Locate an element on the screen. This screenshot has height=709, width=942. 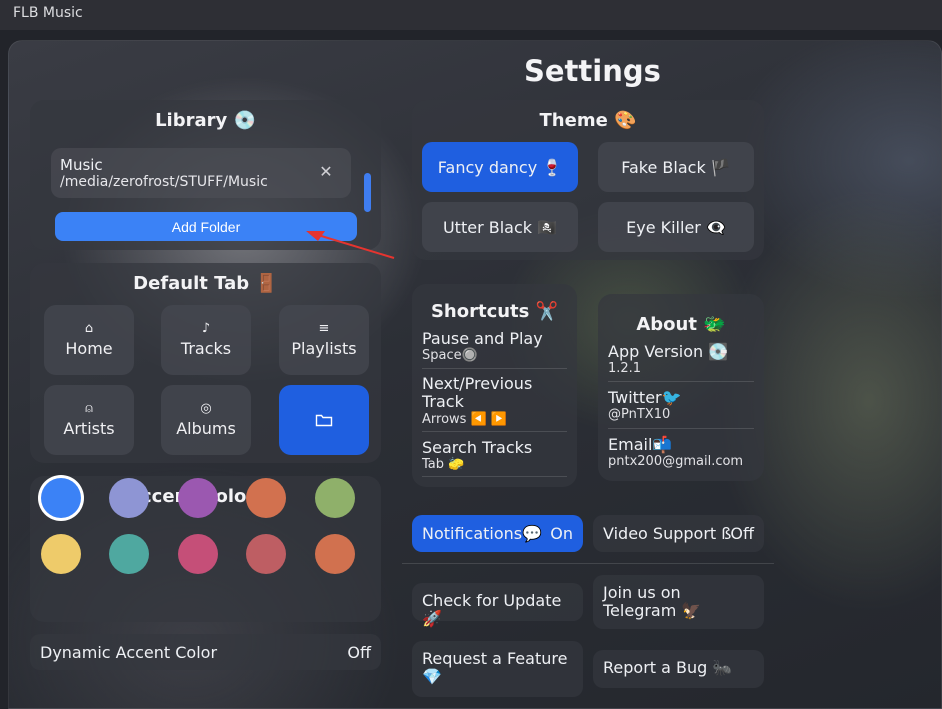
theme-eye-killer: Eye Killer 👁‍🗨 is located at coordinates (676, 227).